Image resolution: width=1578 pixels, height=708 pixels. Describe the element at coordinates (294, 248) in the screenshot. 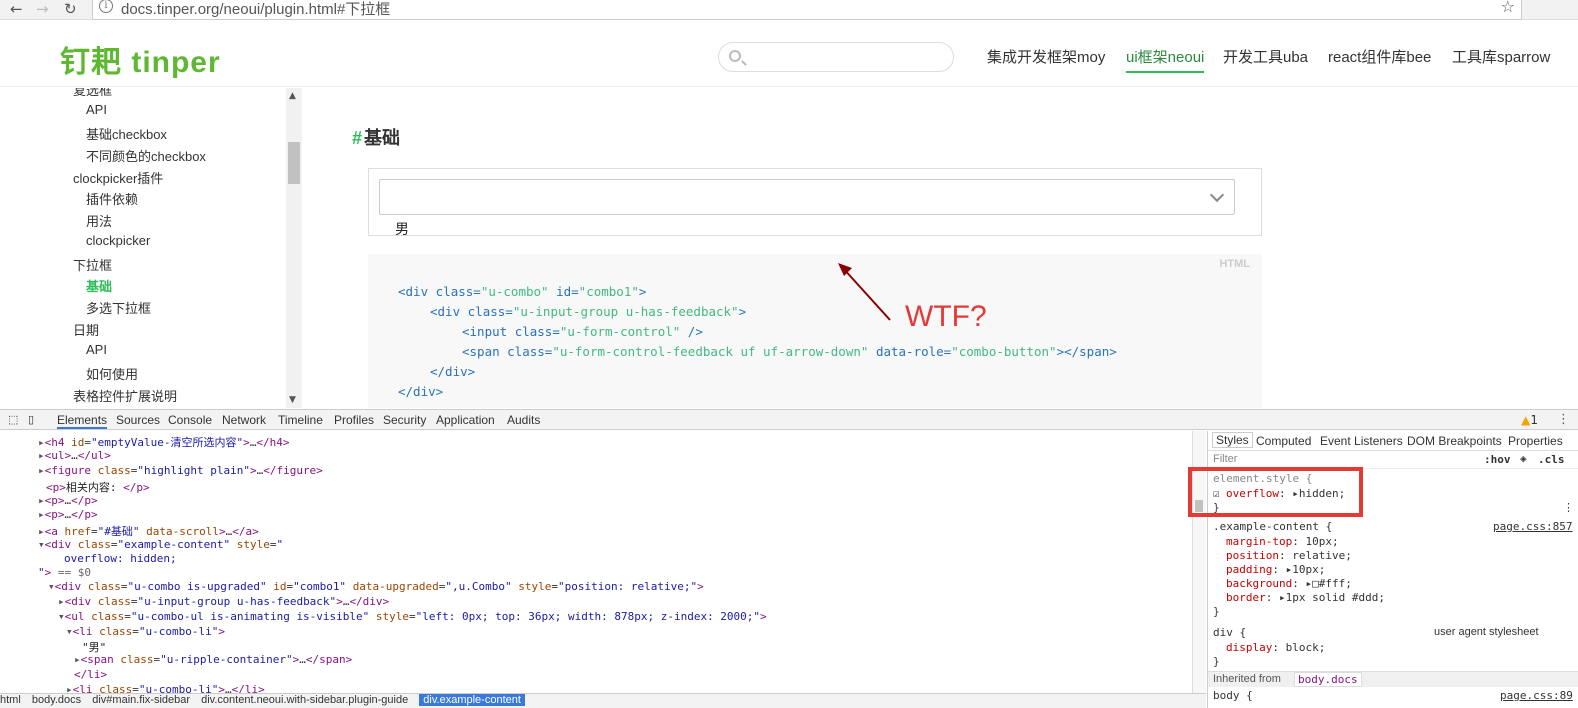

I see `sidebar-scrollbar` at that location.